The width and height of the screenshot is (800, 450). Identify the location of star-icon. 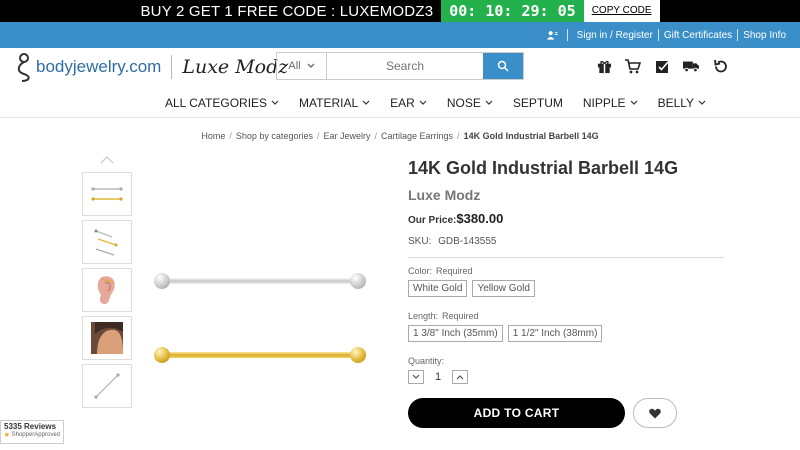
(7, 434).